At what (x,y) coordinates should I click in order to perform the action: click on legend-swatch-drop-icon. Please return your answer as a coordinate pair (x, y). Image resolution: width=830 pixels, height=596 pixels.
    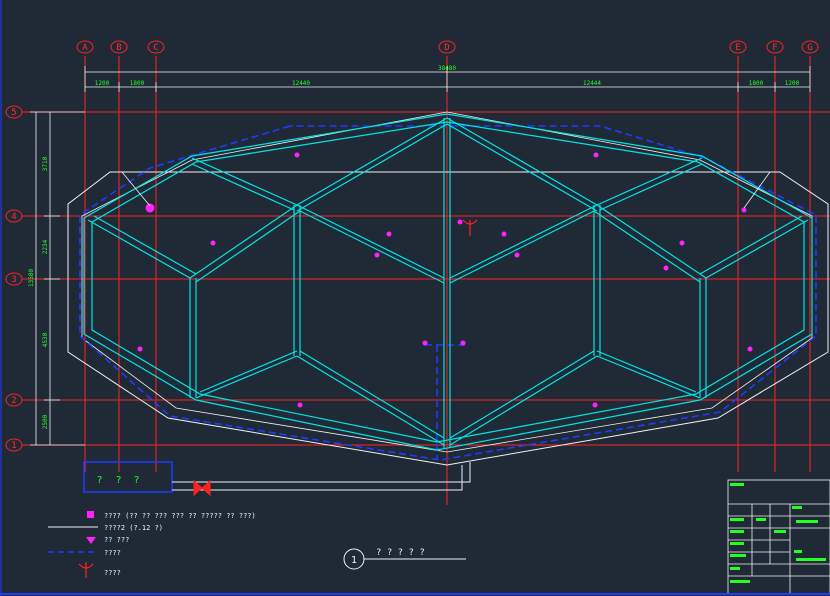
    Looking at the image, I should click on (91, 540).